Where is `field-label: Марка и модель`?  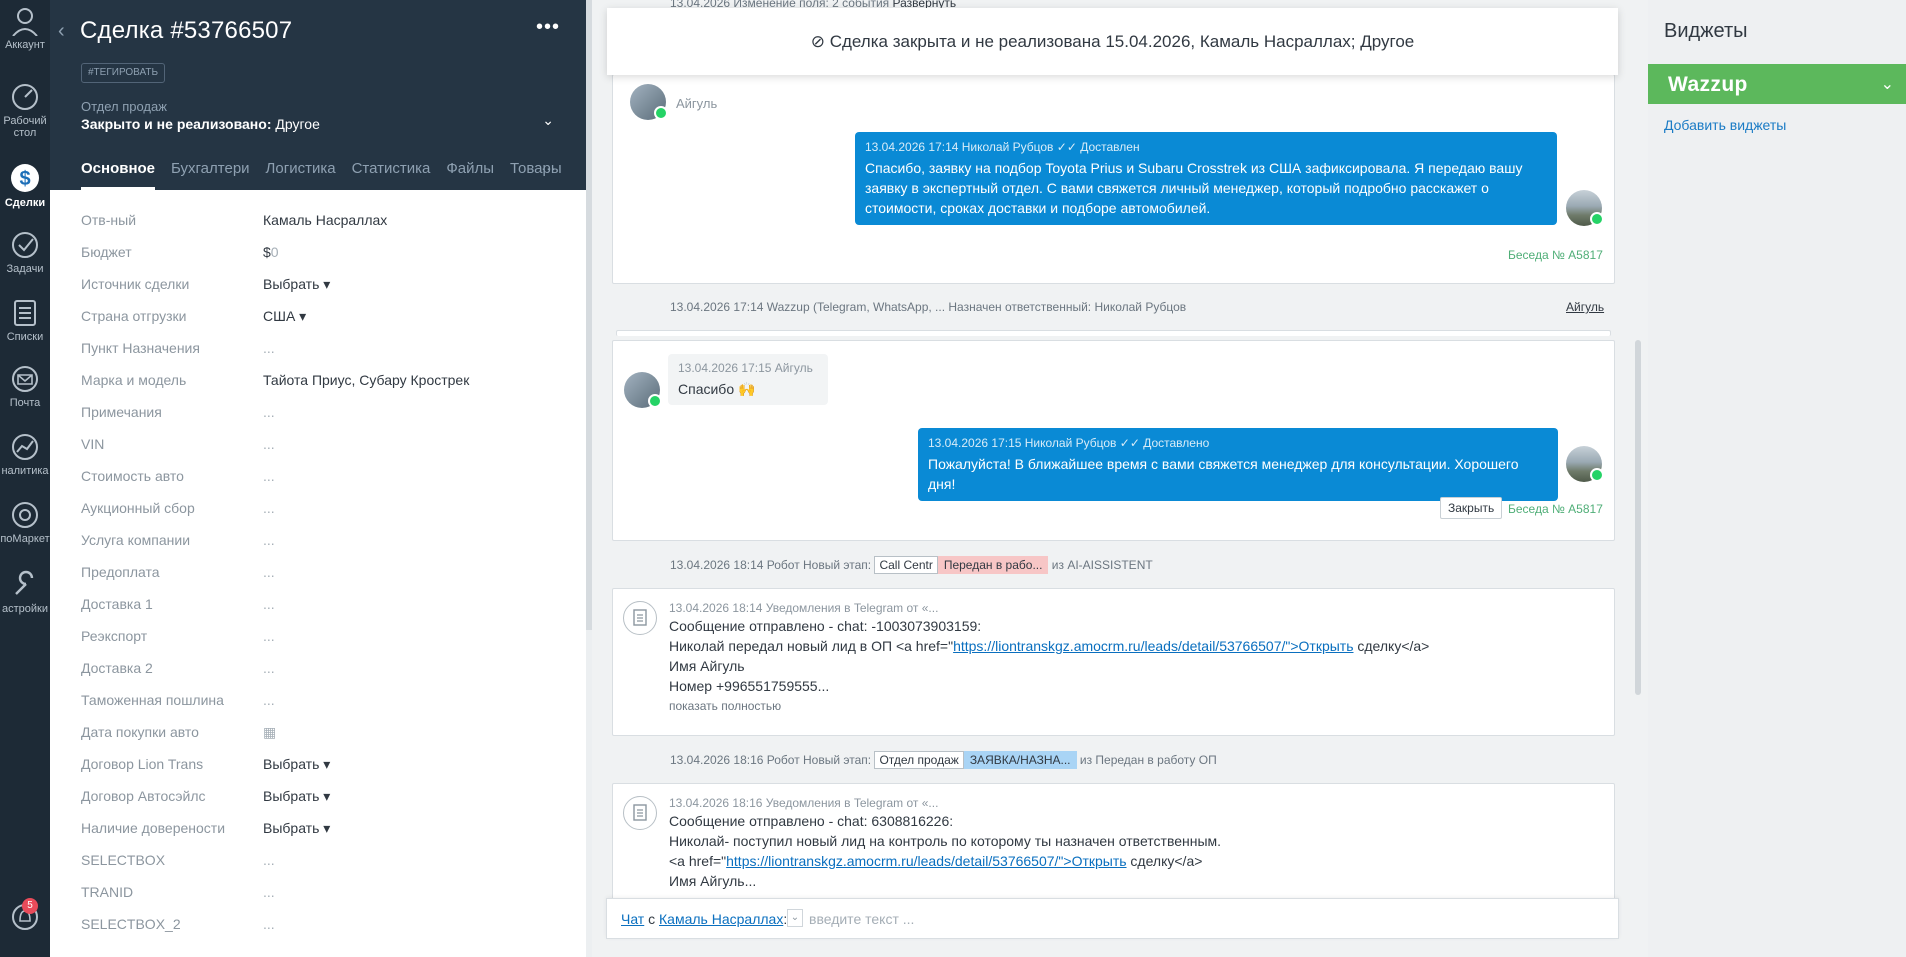
field-label: Марка и модель is located at coordinates (134, 380).